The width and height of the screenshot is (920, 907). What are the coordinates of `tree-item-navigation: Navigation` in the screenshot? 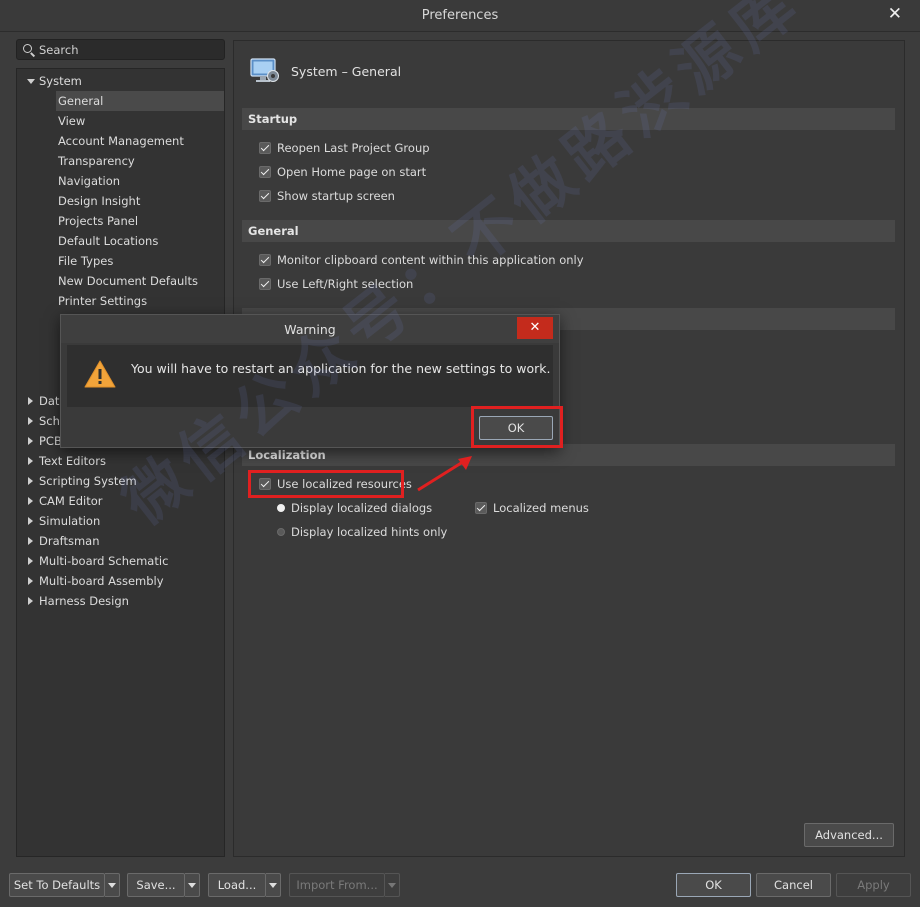 It's located at (89, 181).